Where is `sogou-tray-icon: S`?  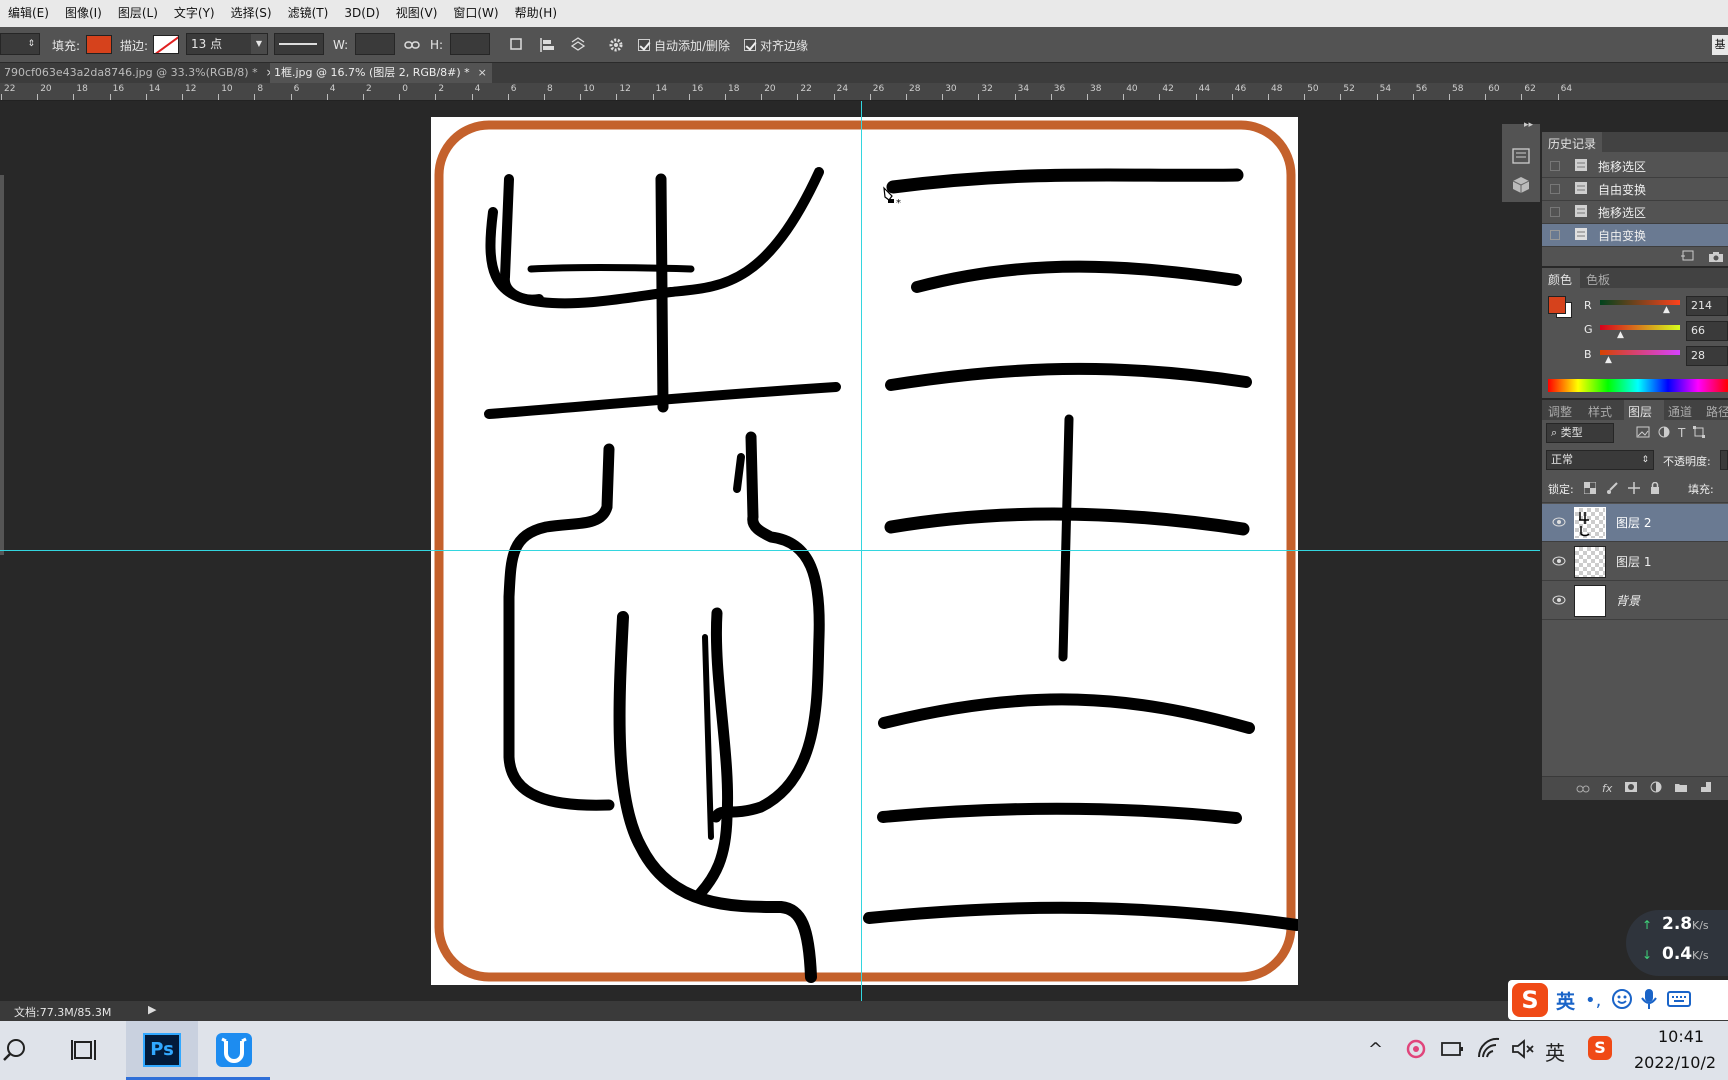 sogou-tray-icon: S is located at coordinates (1600, 1048).